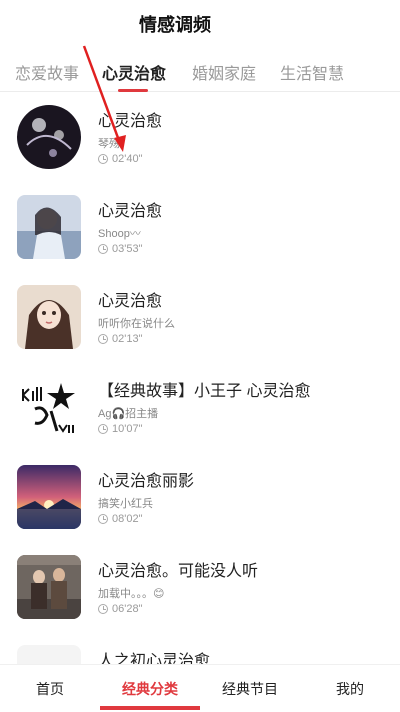 The image size is (400, 712). Describe the element at coordinates (133, 90) in the screenshot. I see `active-tab-indicator` at that location.